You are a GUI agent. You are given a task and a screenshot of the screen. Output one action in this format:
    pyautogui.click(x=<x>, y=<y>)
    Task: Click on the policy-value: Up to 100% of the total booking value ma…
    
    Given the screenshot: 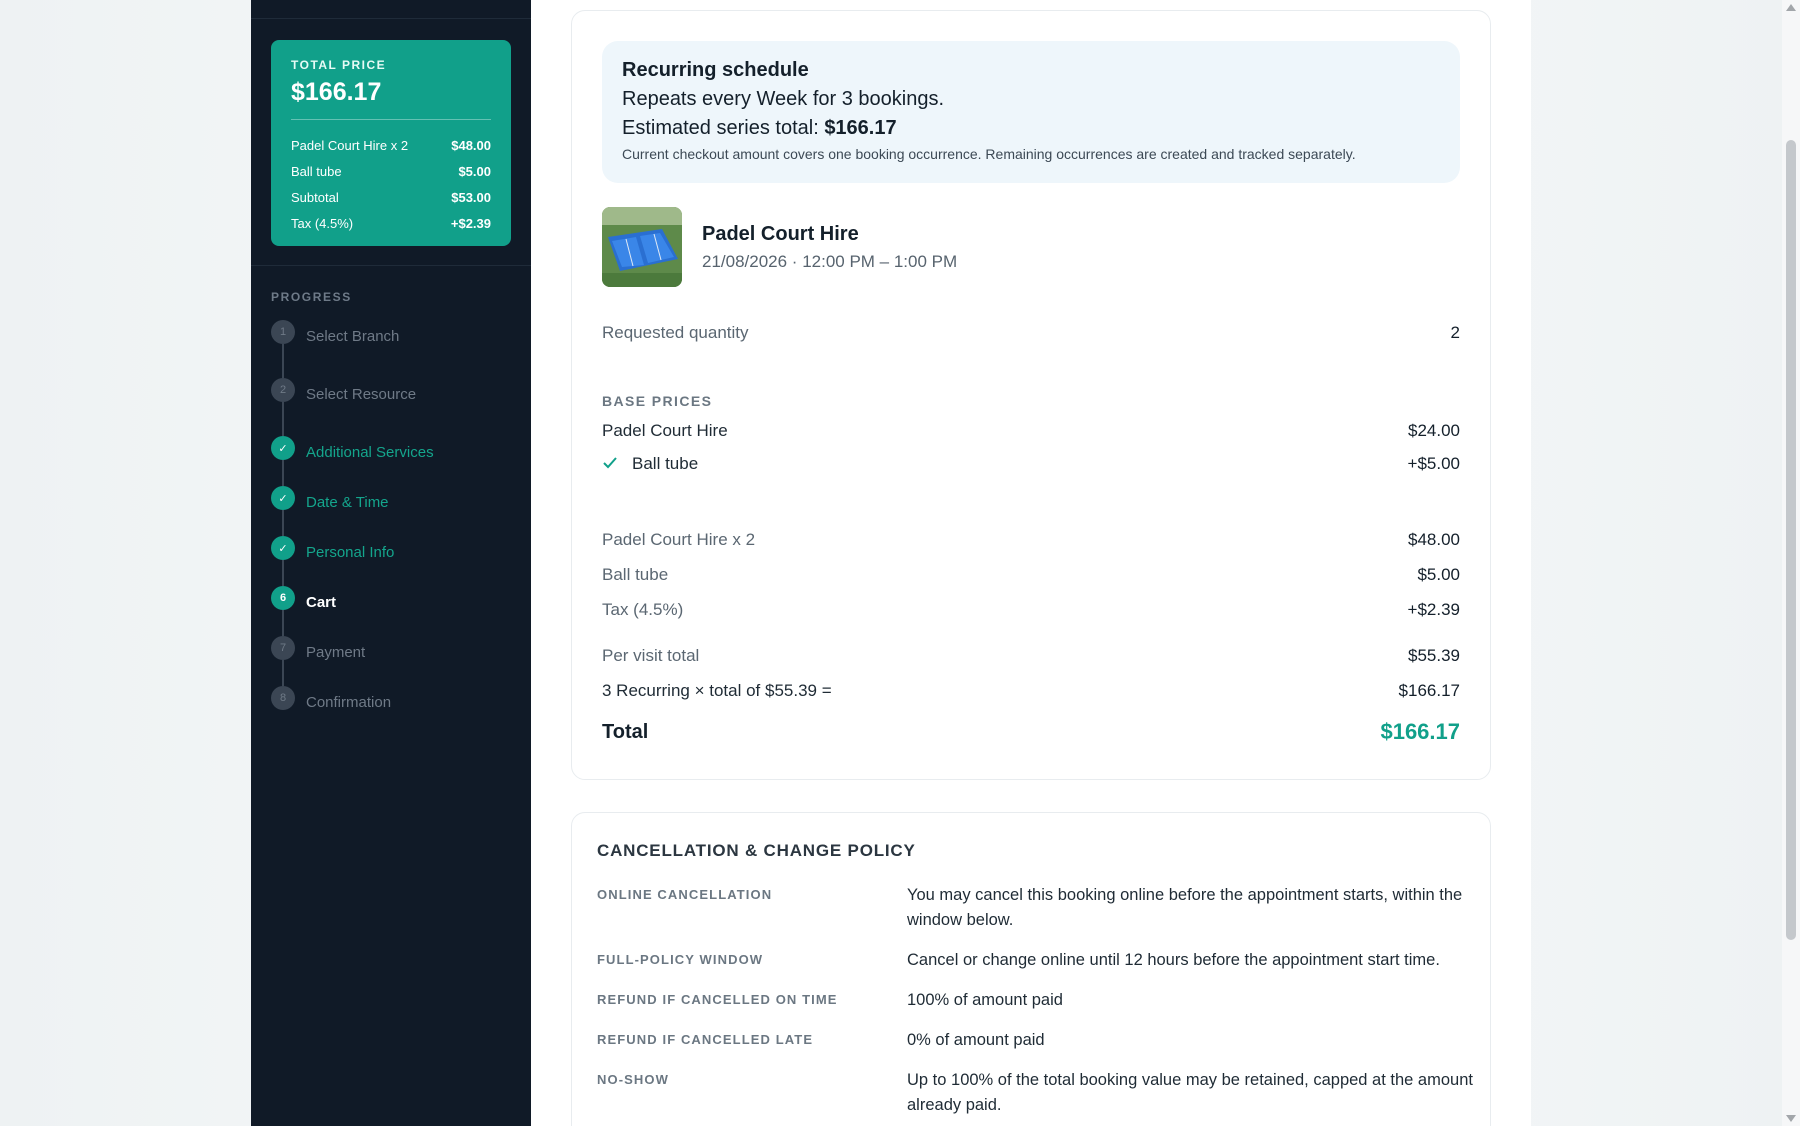 What is the action you would take?
    pyautogui.click(x=1190, y=1092)
    